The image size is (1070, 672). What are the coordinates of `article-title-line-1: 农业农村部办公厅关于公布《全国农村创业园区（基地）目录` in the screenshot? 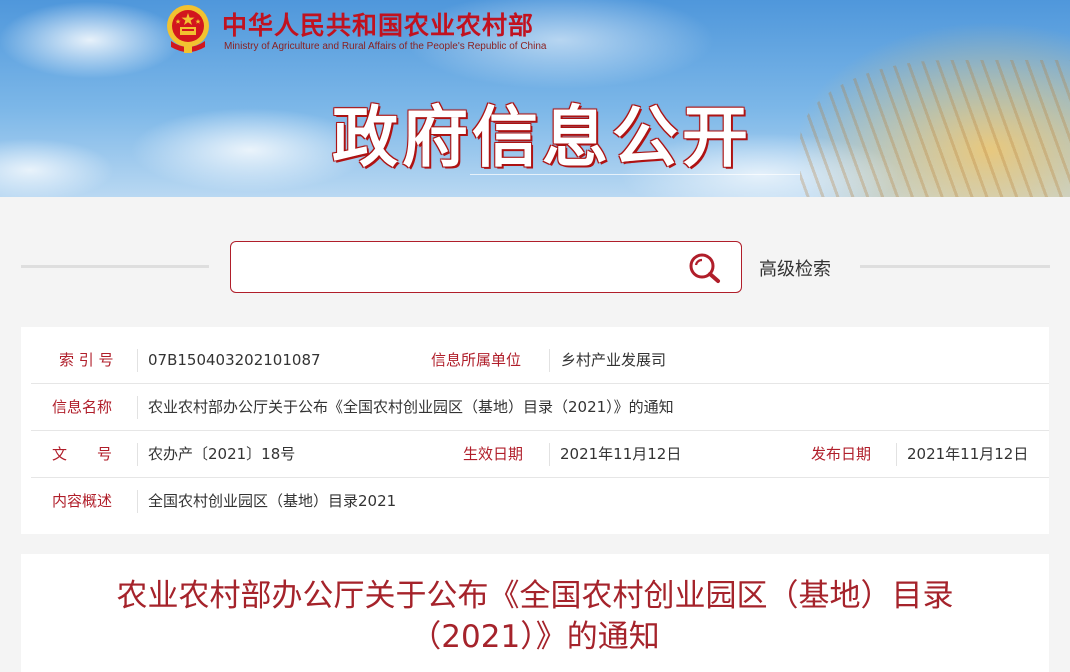 It's located at (535, 596).